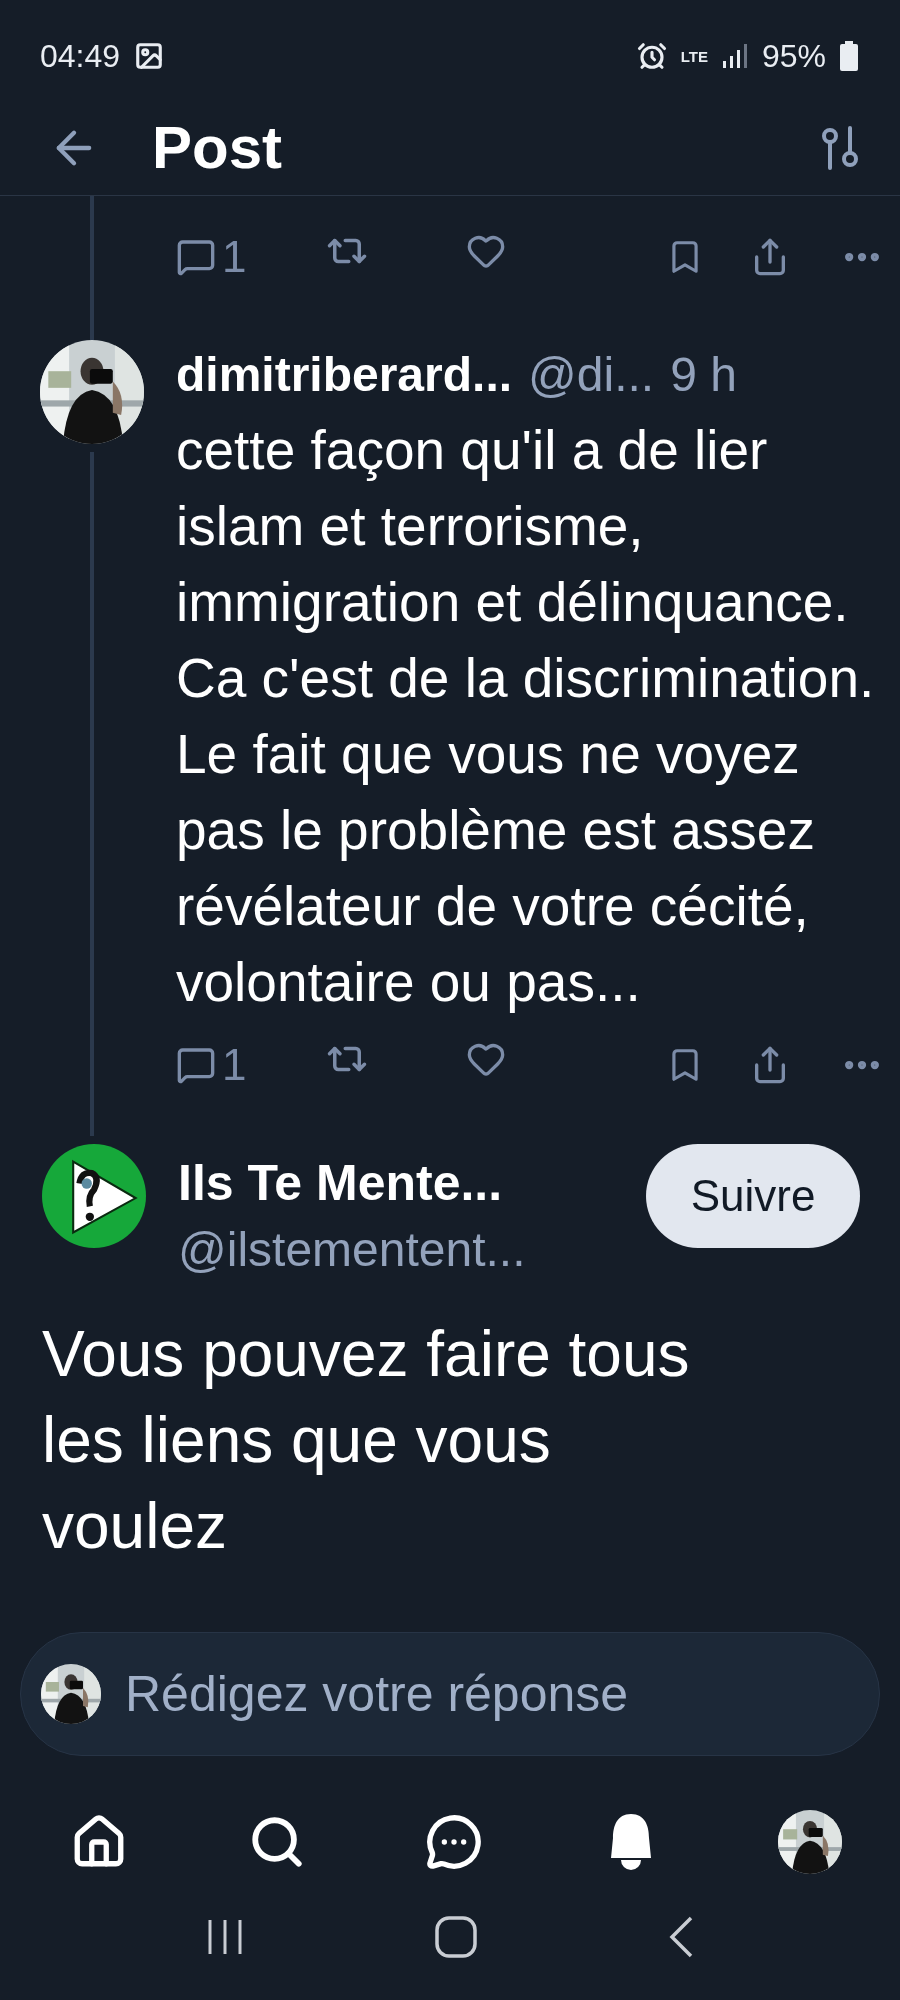 This screenshot has height=2000, width=900. Describe the element at coordinates (734, 56) in the screenshot. I see `signal-icon` at that location.